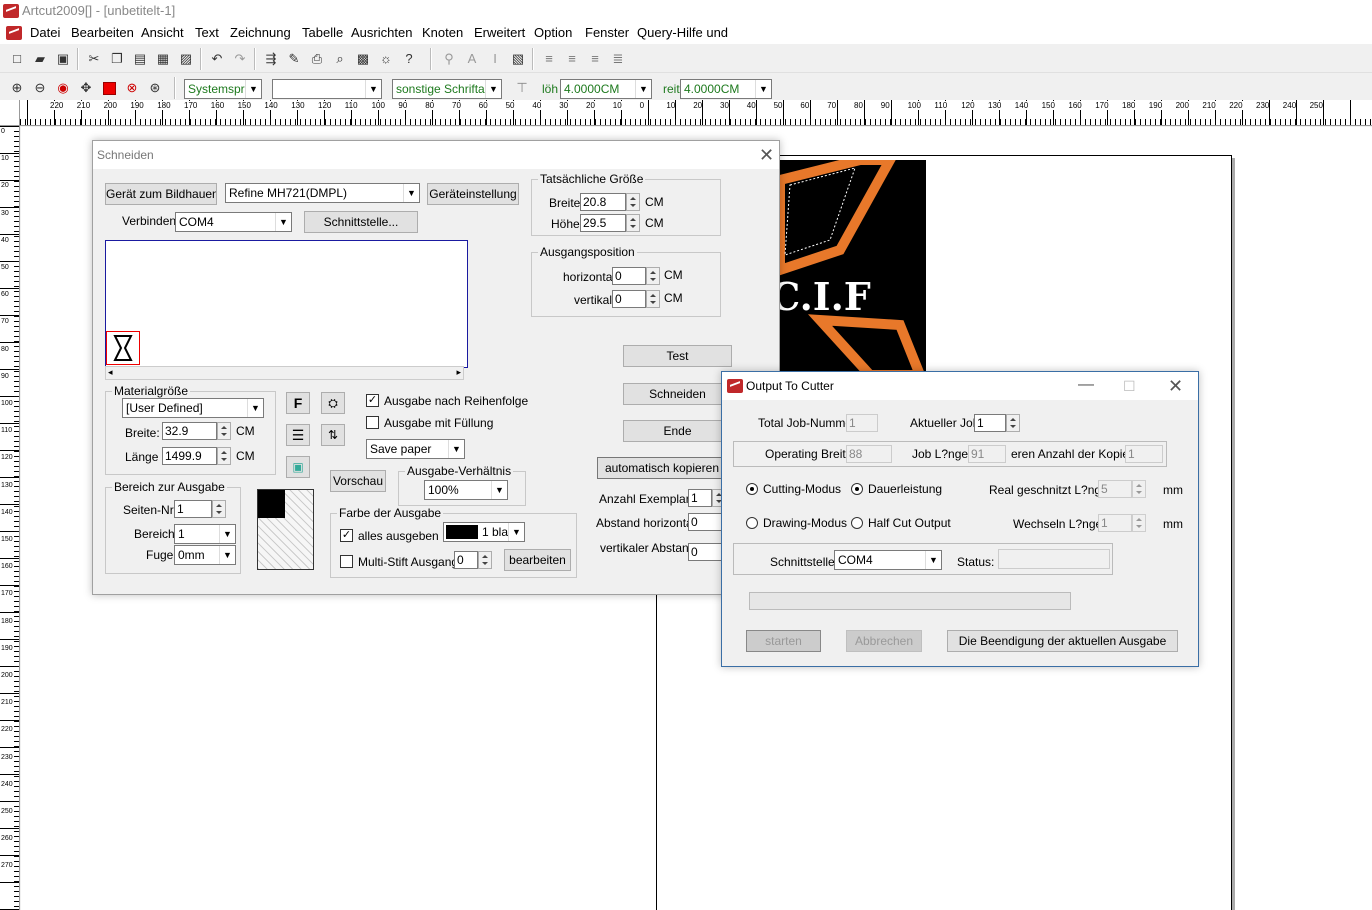 Image resolution: width=1372 pixels, height=910 pixels. Describe the element at coordinates (653, 299) in the screenshot. I see `origin-v-spinner` at that location.